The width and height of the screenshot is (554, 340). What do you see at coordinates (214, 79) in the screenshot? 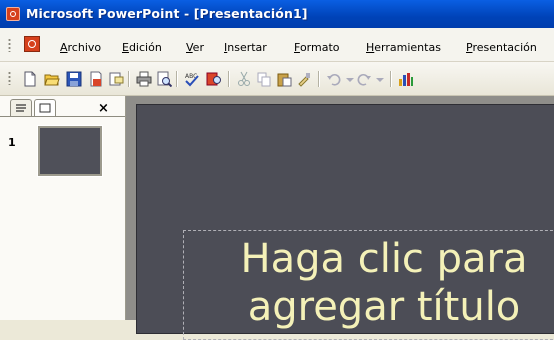
I see `research-icon` at bounding box center [214, 79].